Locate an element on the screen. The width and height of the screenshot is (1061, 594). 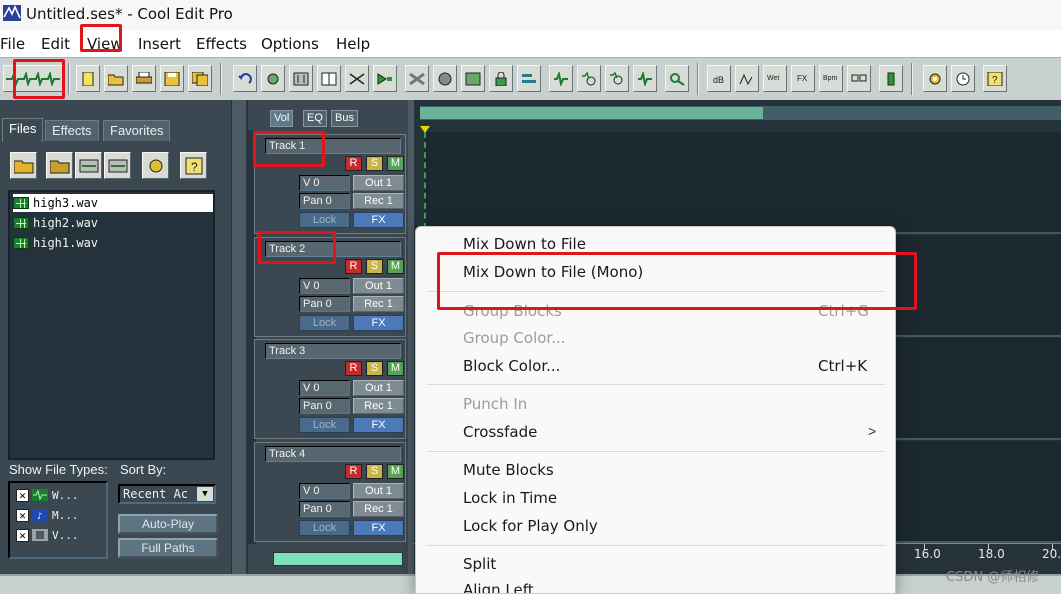
wet-button: Wet is located at coordinates (775, 78).